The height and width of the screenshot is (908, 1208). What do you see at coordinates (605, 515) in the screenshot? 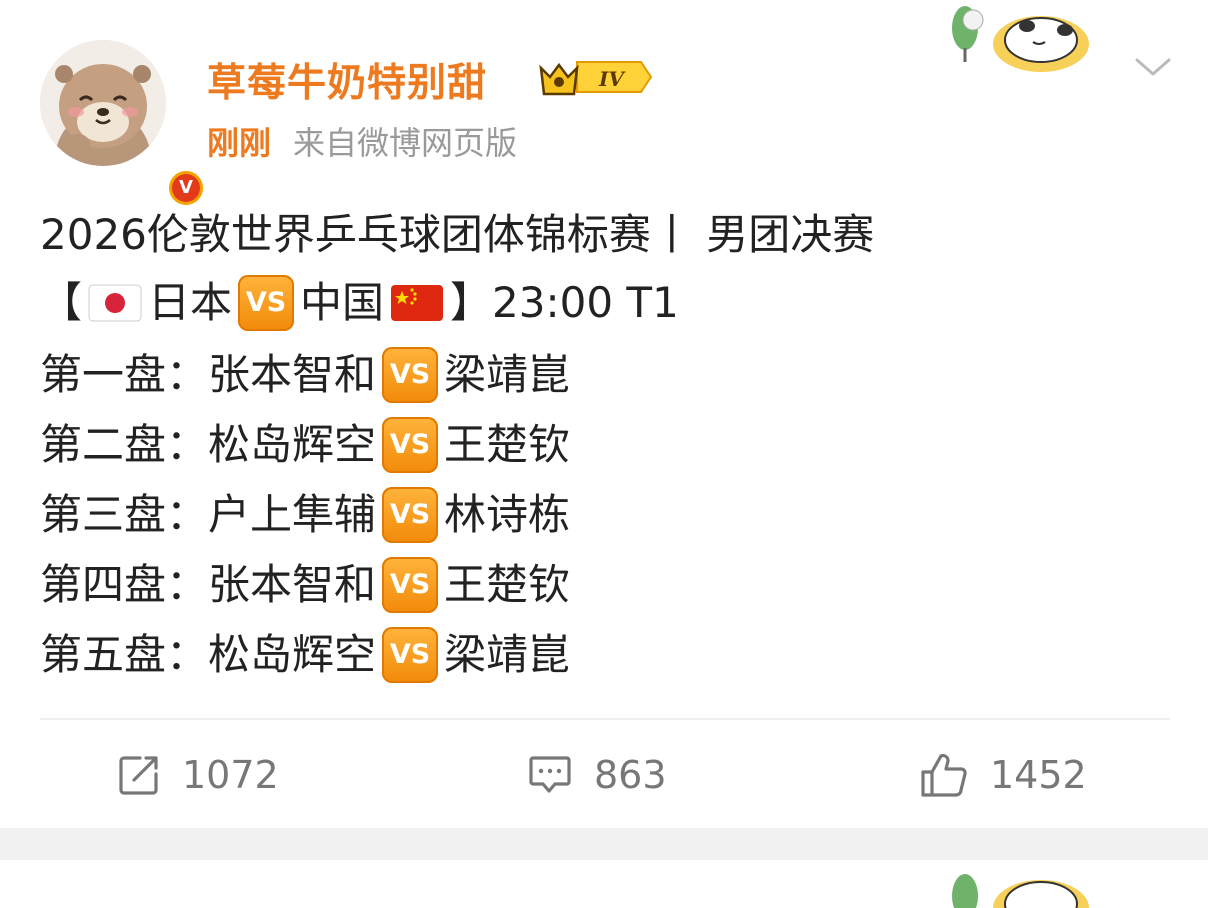
I see `match-line-3: 第三盘： 户上隼辅 VS 林诗栋` at bounding box center [605, 515].